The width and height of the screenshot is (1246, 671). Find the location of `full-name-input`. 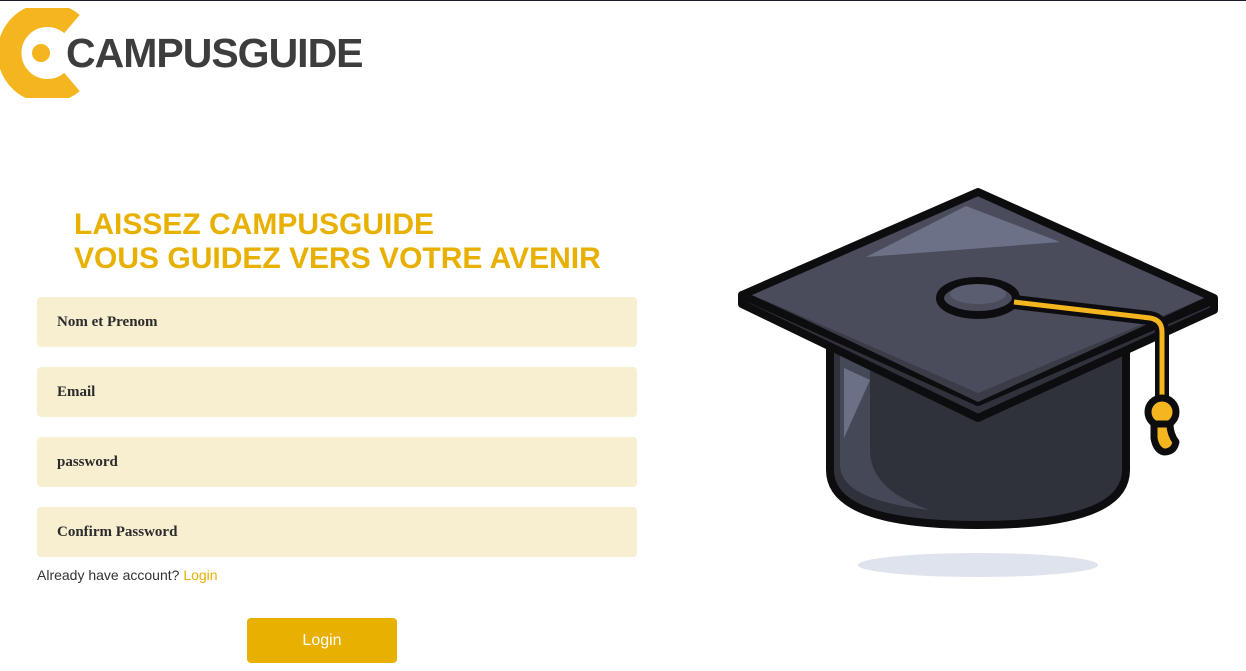

full-name-input is located at coordinates (337, 322).